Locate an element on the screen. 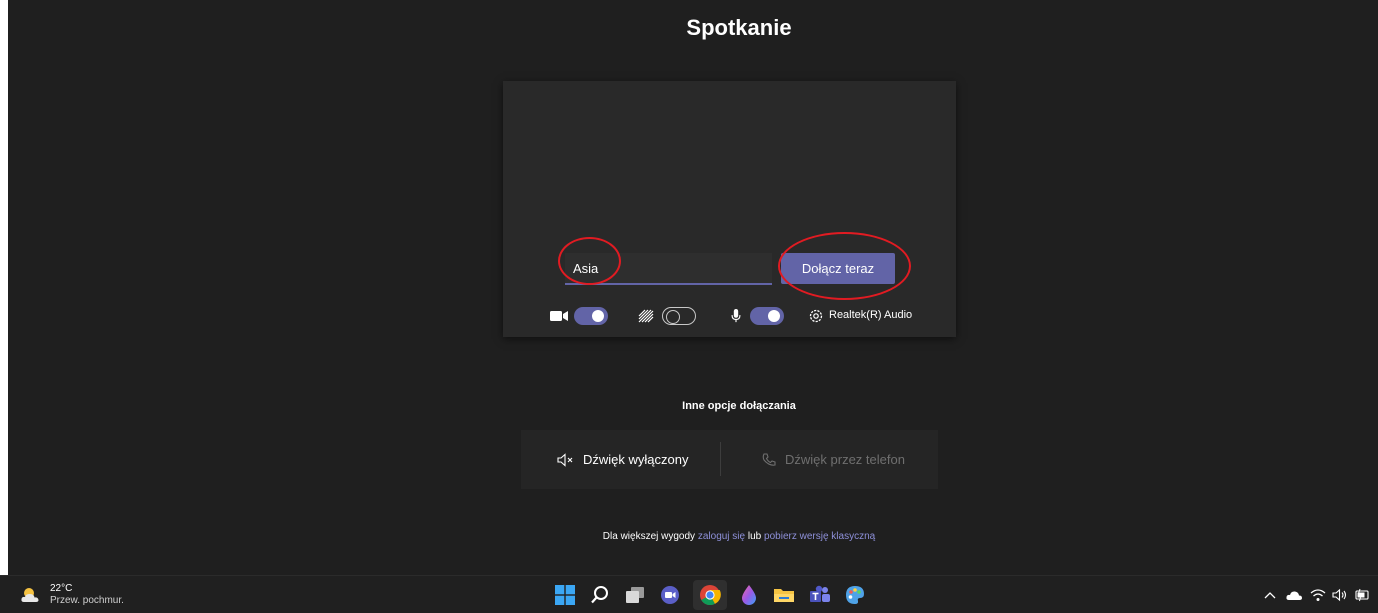 Image resolution: width=1378 pixels, height=613 pixels. camera-toggle-knob is located at coordinates (598, 316).